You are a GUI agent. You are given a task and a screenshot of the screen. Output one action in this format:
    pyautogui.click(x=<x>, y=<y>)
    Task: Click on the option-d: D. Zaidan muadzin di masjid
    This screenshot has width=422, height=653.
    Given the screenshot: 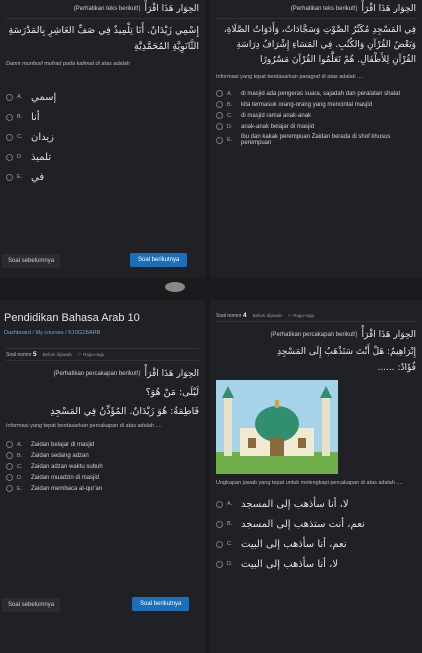 What is the action you would take?
    pyautogui.click(x=102, y=477)
    